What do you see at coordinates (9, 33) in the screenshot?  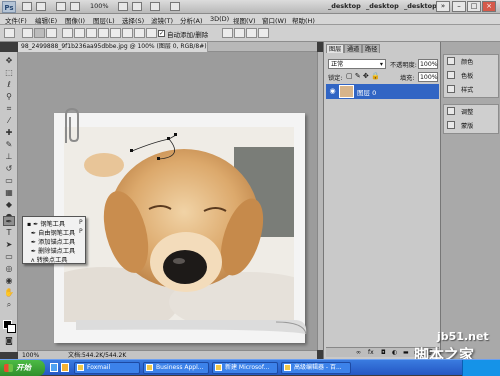 I see `tool-preset-picker` at bounding box center [9, 33].